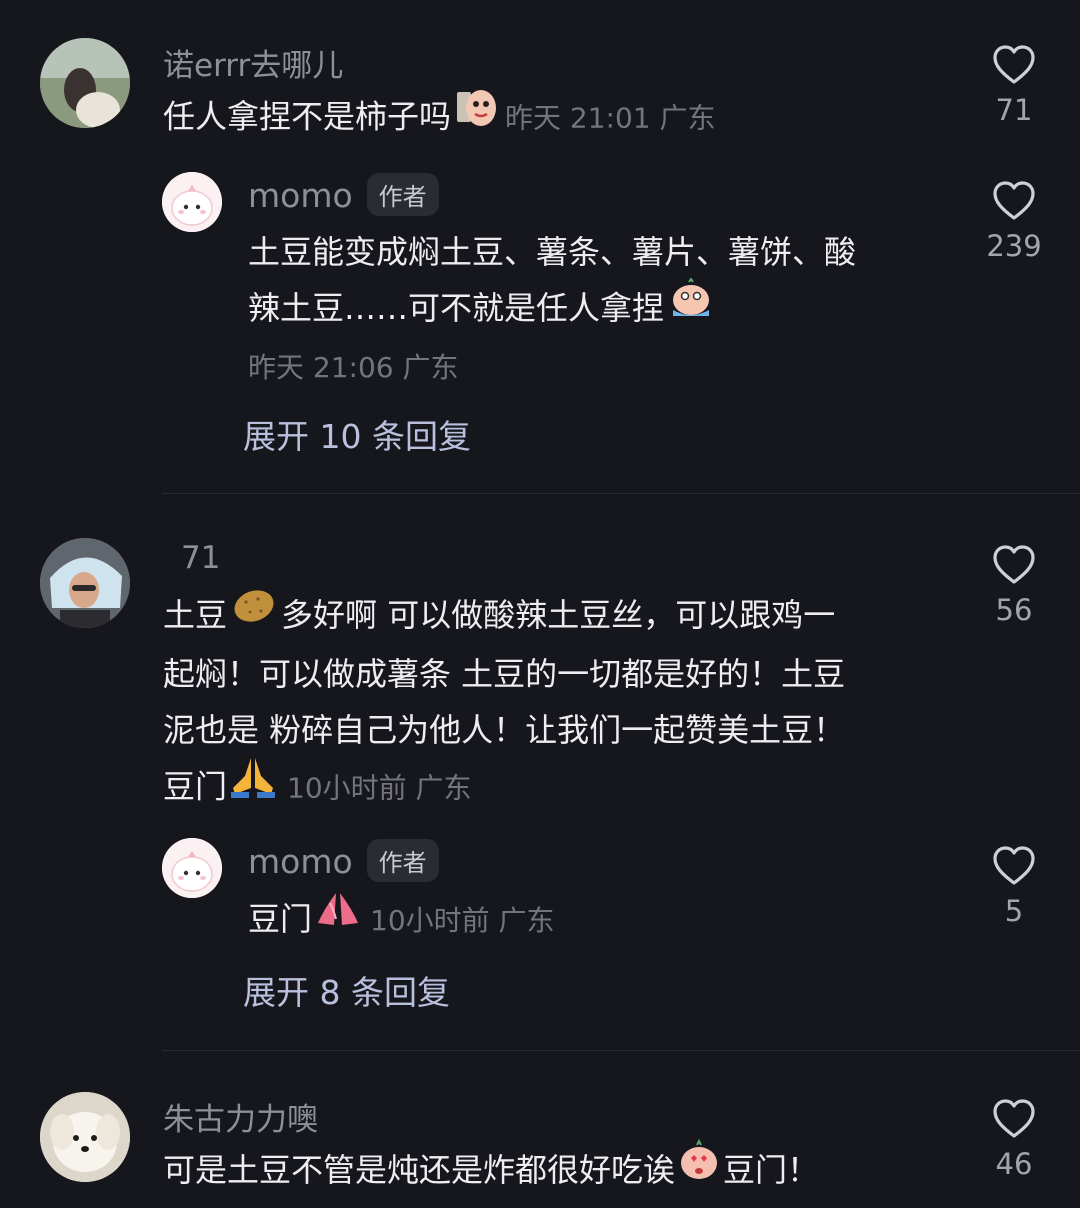 Image resolution: width=1080 pixels, height=1208 pixels. Describe the element at coordinates (504, 673) in the screenshot. I see `comment-text-line: 起焖！可以做成薯条 土豆的一切都是好的！土豆` at that location.